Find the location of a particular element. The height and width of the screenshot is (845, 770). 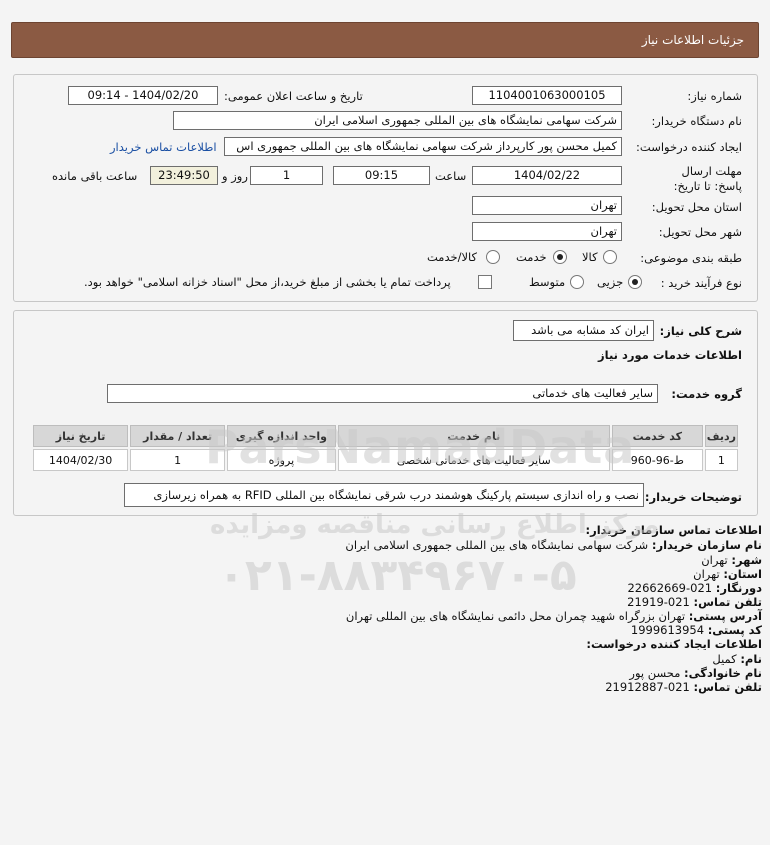

process-radio-minor is located at coordinates (635, 282).